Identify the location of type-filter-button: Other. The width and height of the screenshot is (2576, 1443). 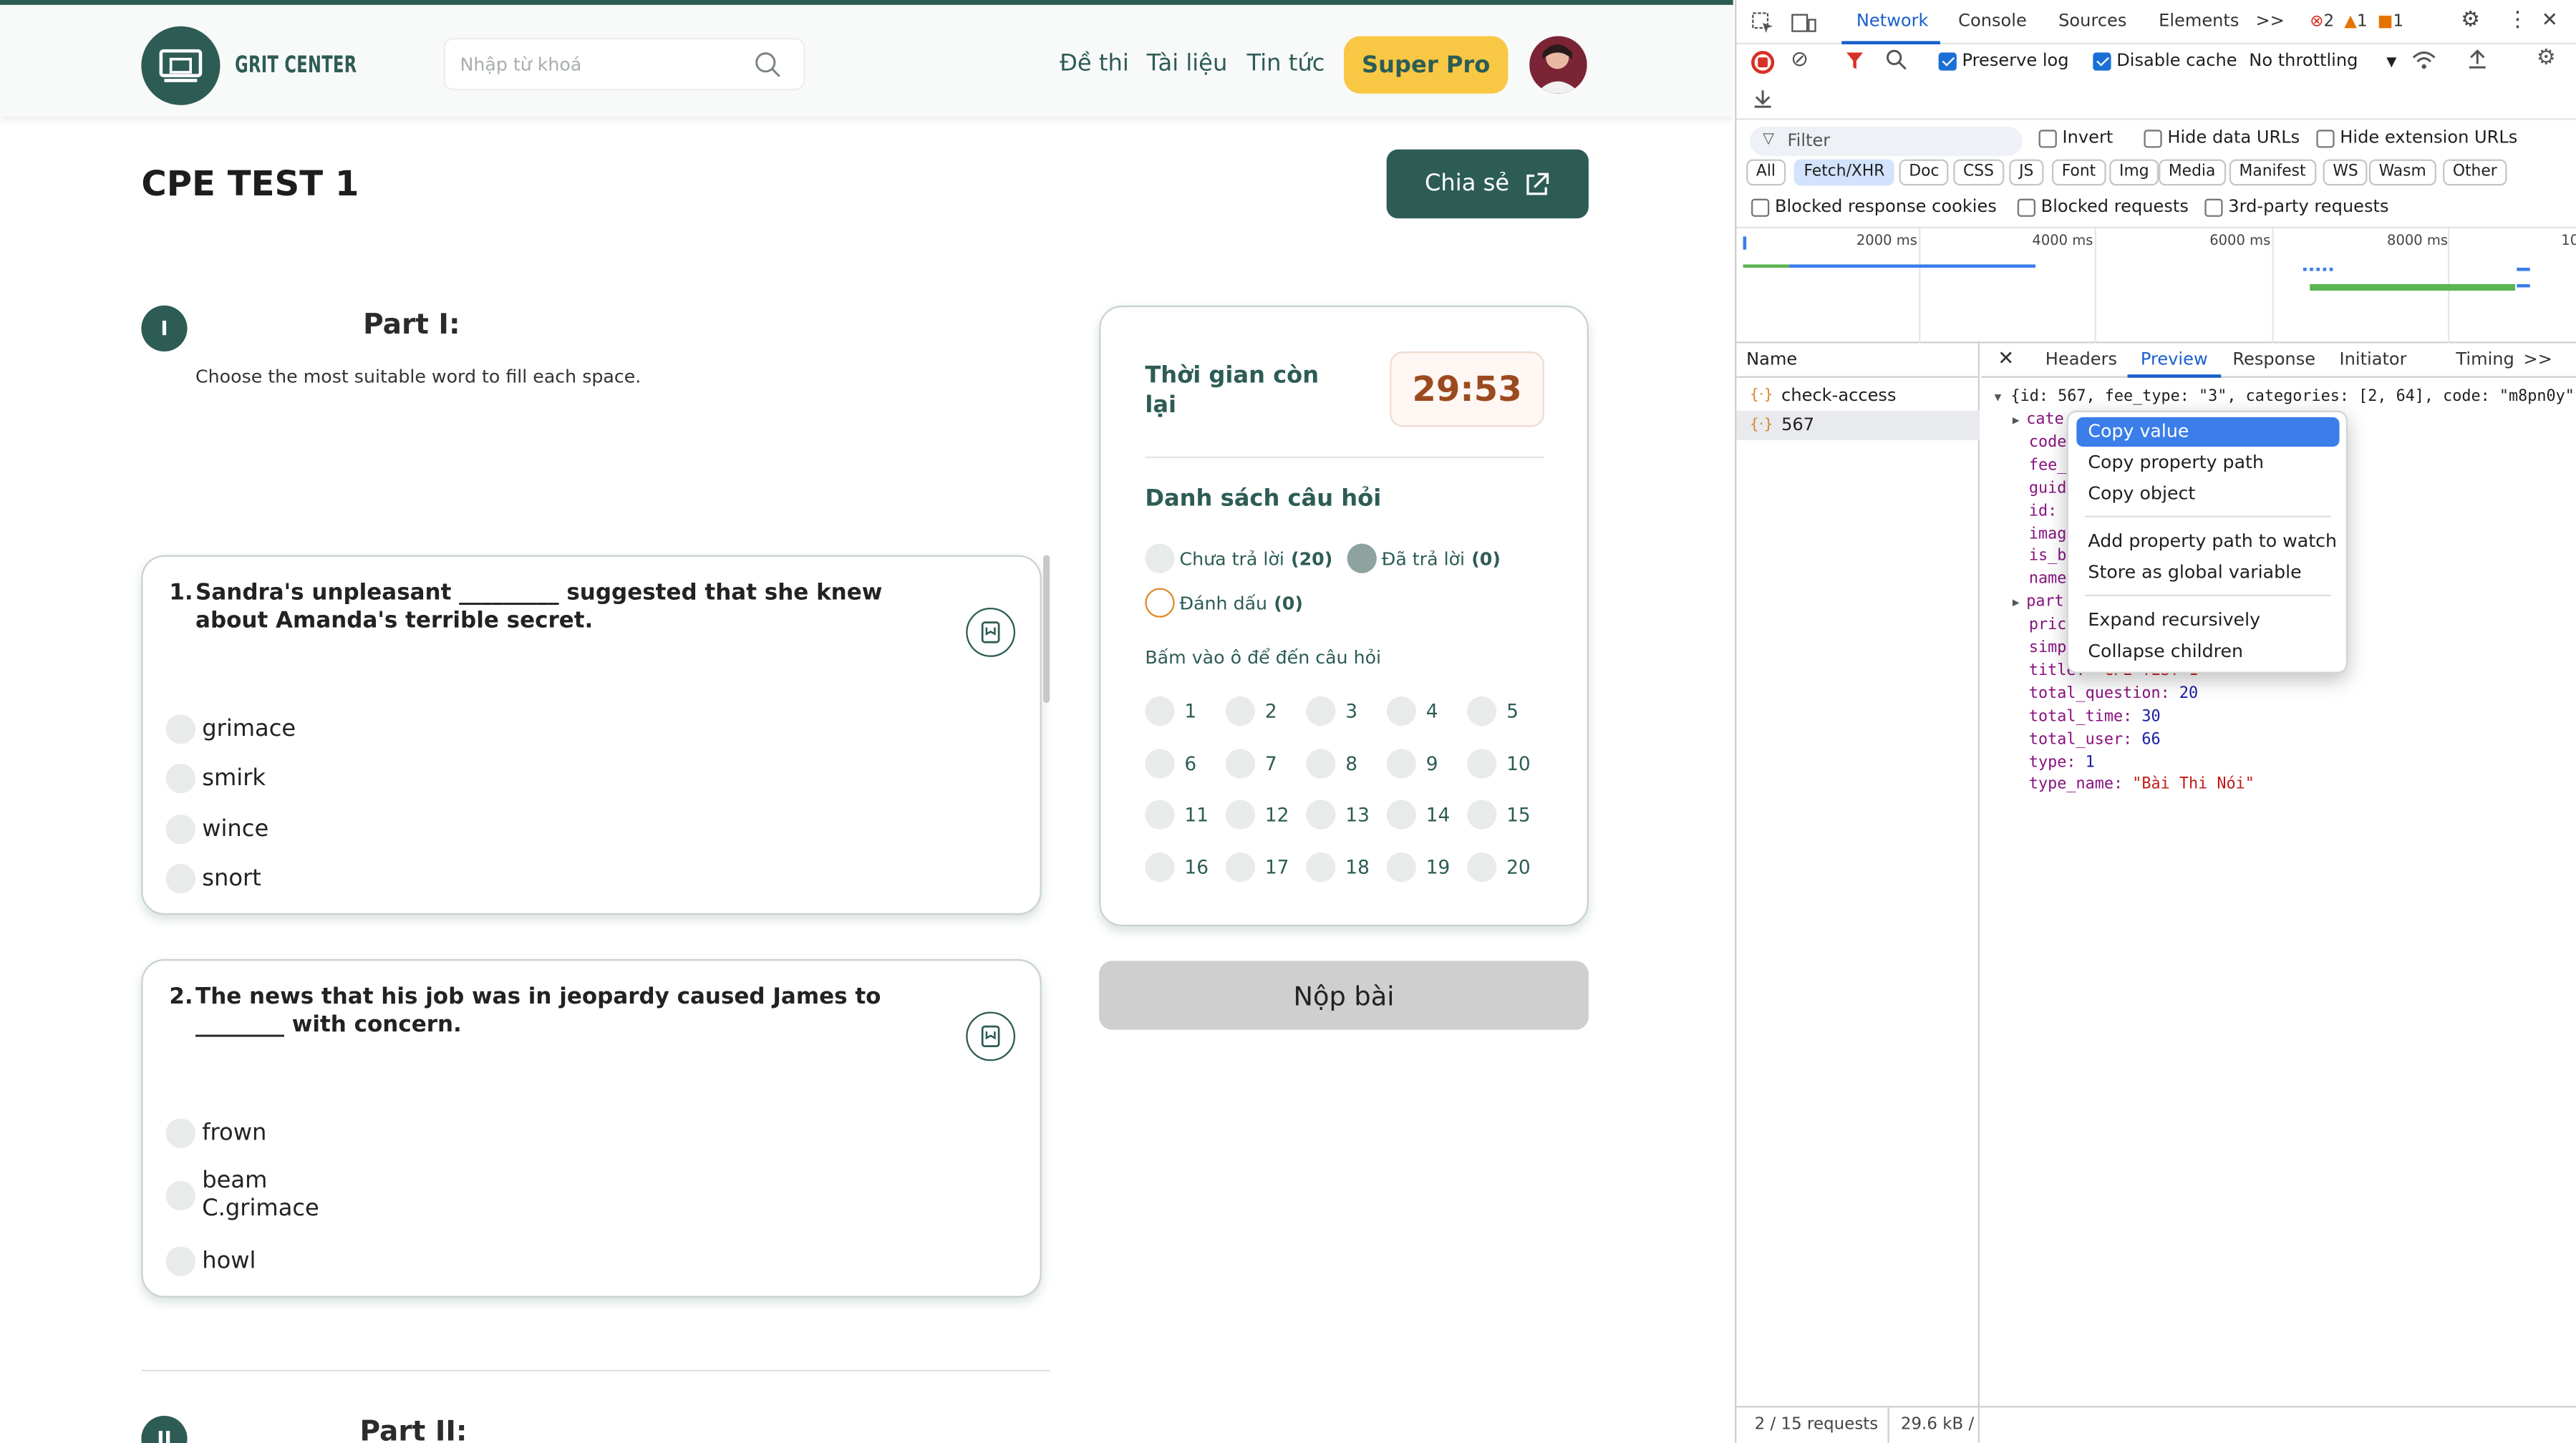
(2475, 172).